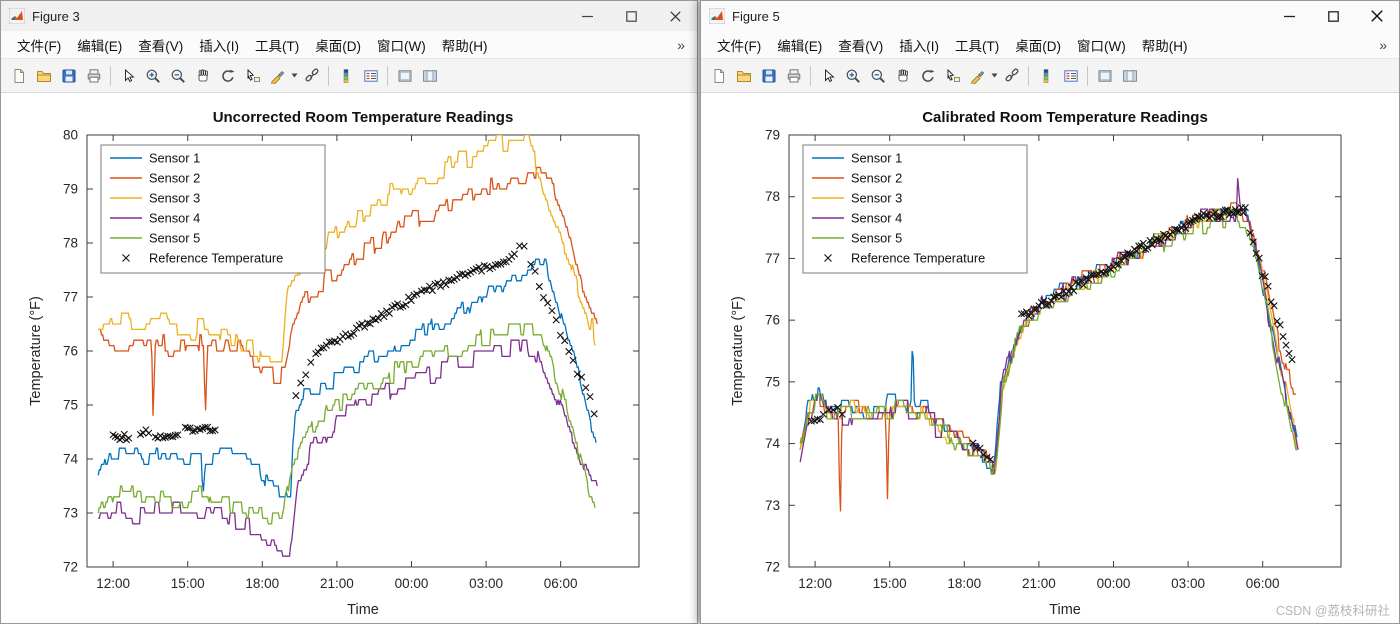 The height and width of the screenshot is (624, 1400). What do you see at coordinates (1039, 583) in the screenshot?
I see `svg-text: 21:00` at bounding box center [1039, 583].